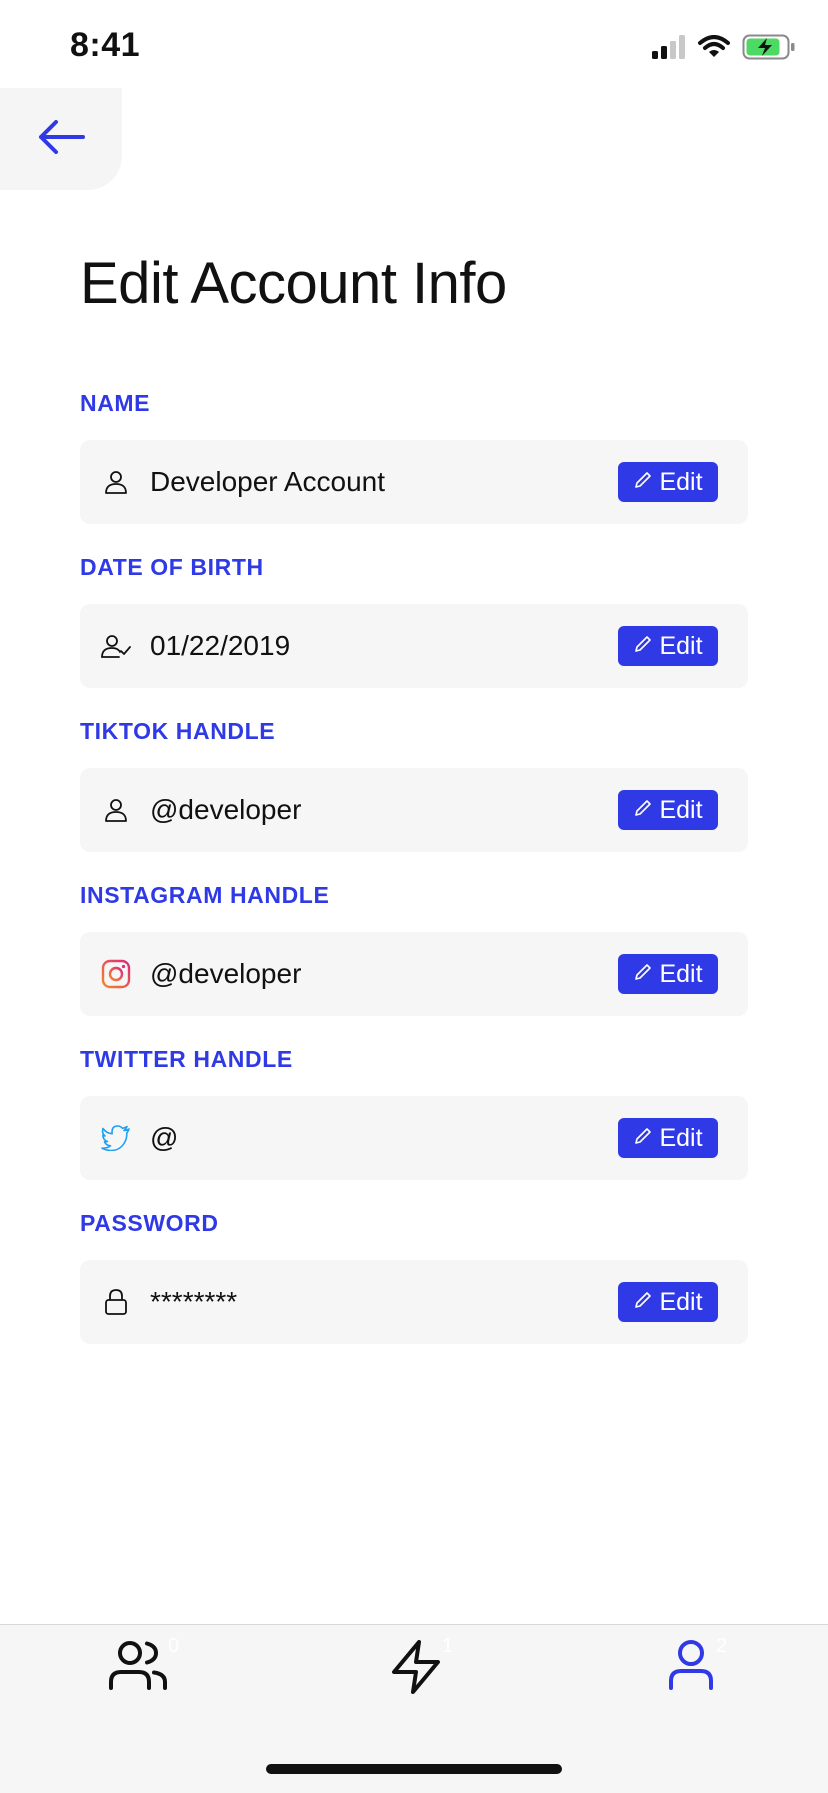 Image resolution: width=828 pixels, height=1793 pixels. What do you see at coordinates (669, 49) in the screenshot?
I see `cellular-signal-icon` at bounding box center [669, 49].